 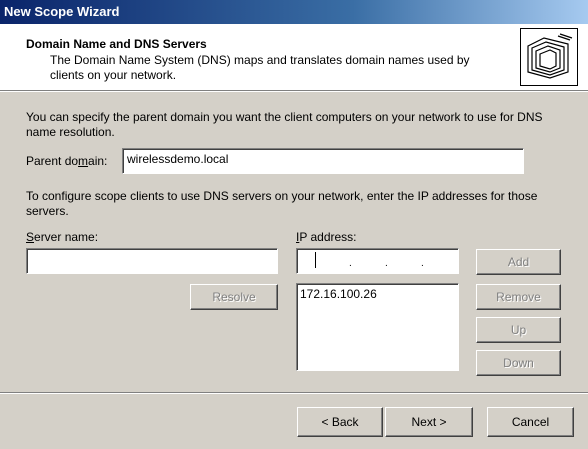 I want to click on cancel-button-label: Cancel, so click(x=530, y=422).